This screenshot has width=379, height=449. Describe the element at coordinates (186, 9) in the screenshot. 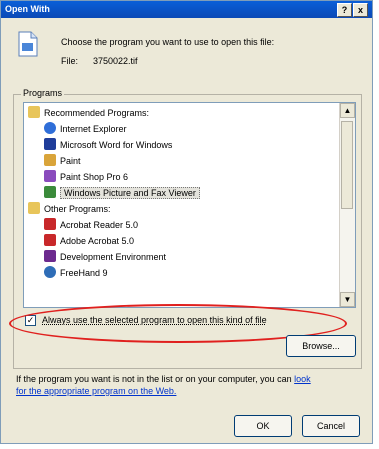

I see `title-bar: Open With ? x` at that location.